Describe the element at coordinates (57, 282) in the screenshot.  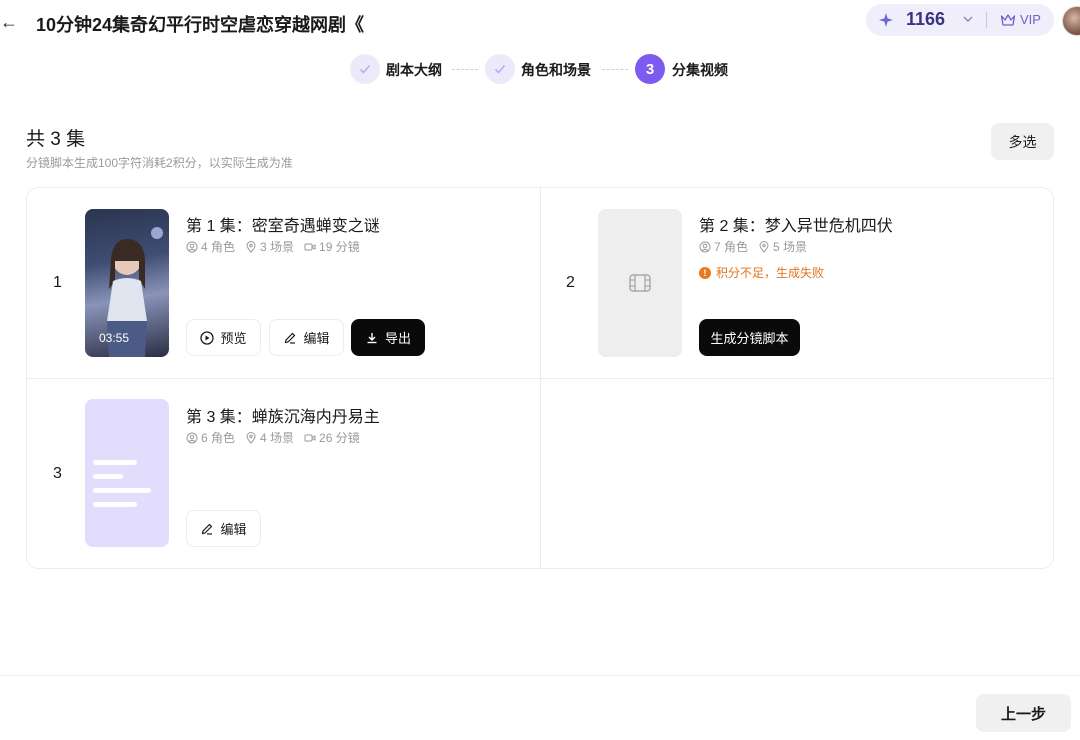
I see `episode-number: 1` at that location.